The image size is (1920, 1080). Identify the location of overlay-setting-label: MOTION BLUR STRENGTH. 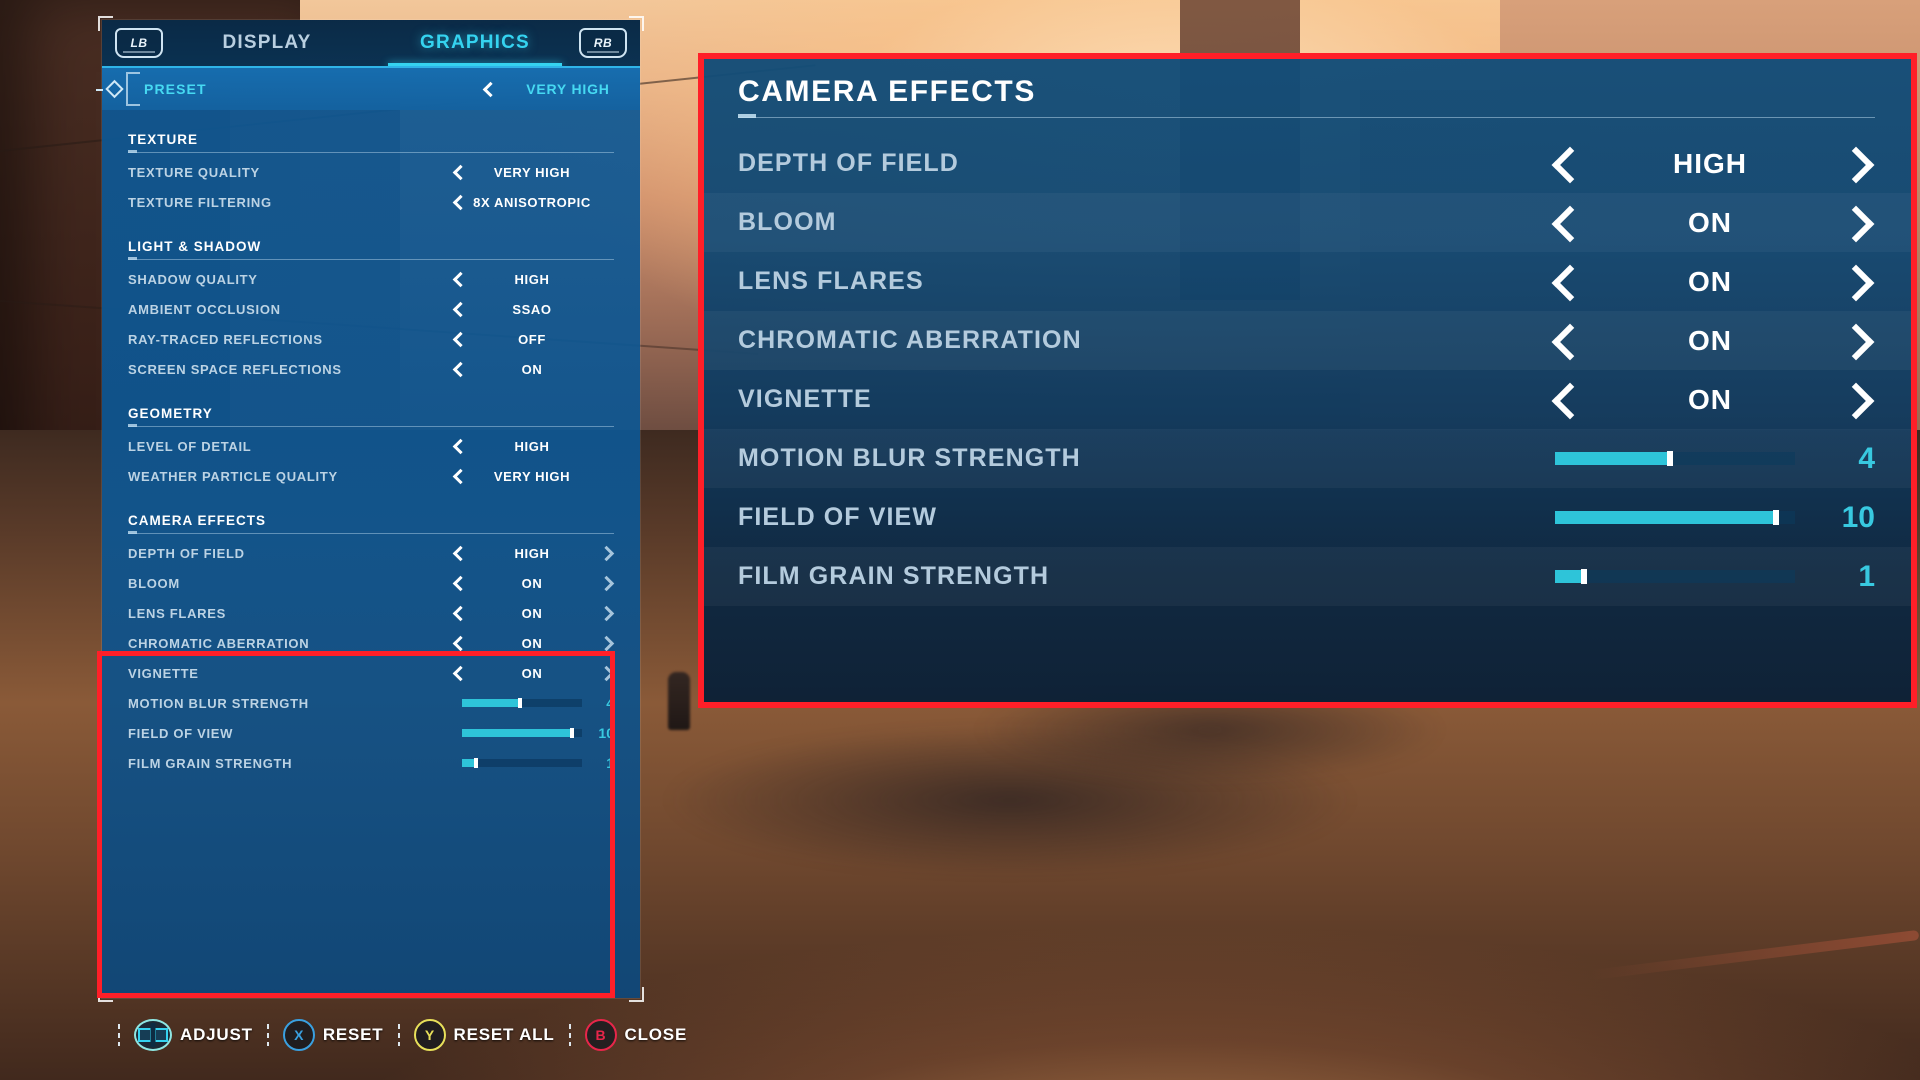
(909, 458).